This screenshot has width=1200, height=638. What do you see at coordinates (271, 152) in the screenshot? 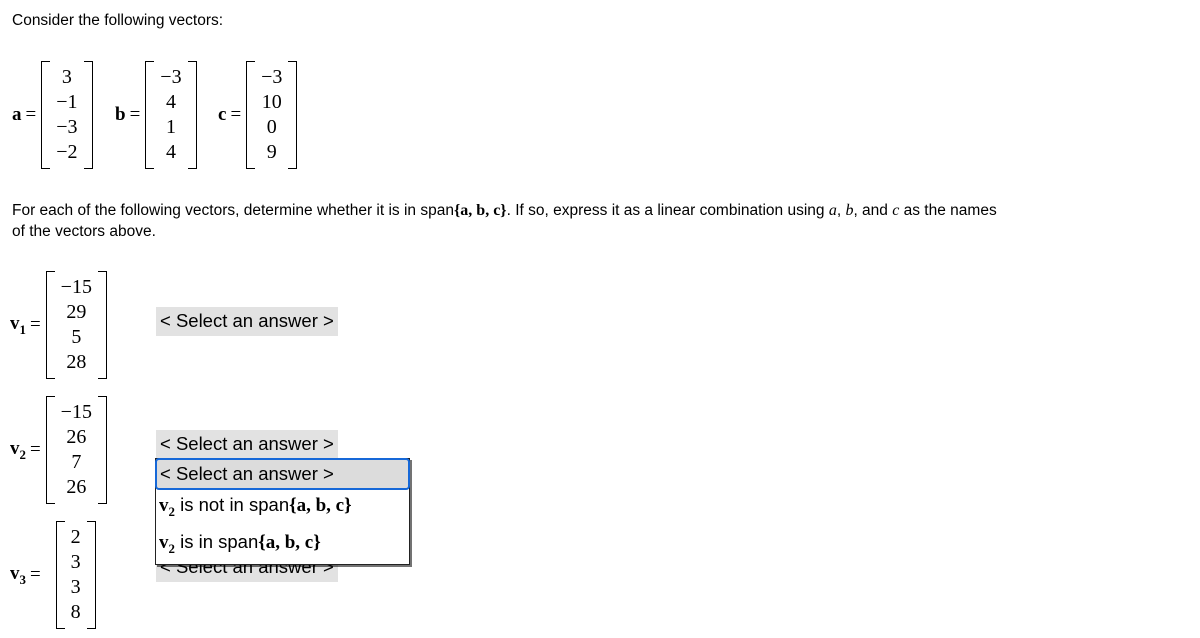
I see `vector-entry: 9` at bounding box center [271, 152].